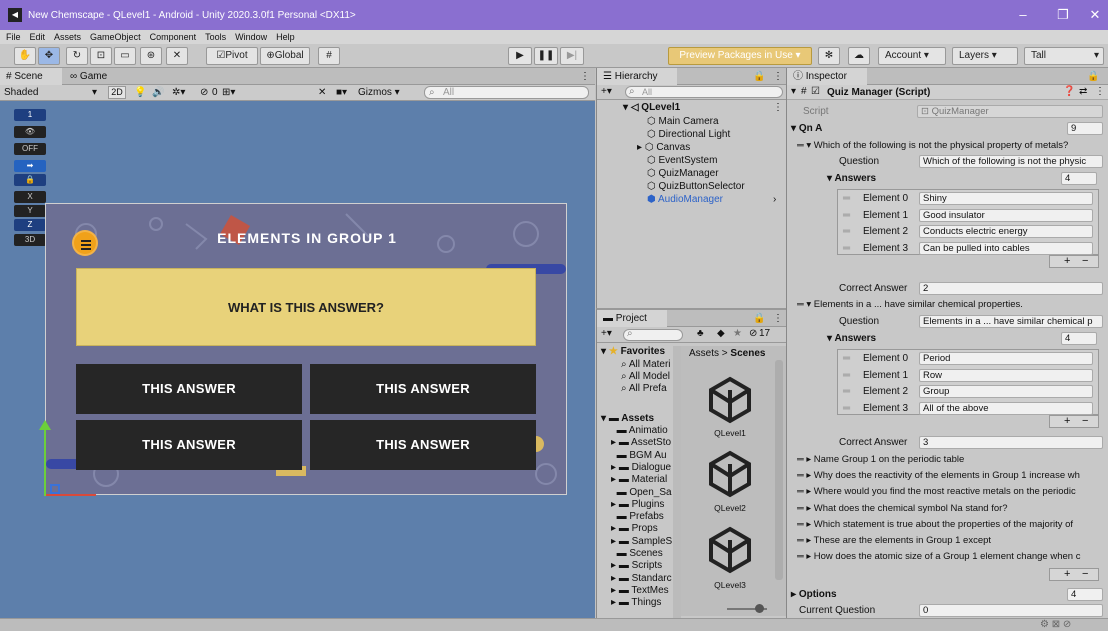  I want to click on hierarchy-item-canvas: ▸ ⬡ Canvas, so click(663, 147).